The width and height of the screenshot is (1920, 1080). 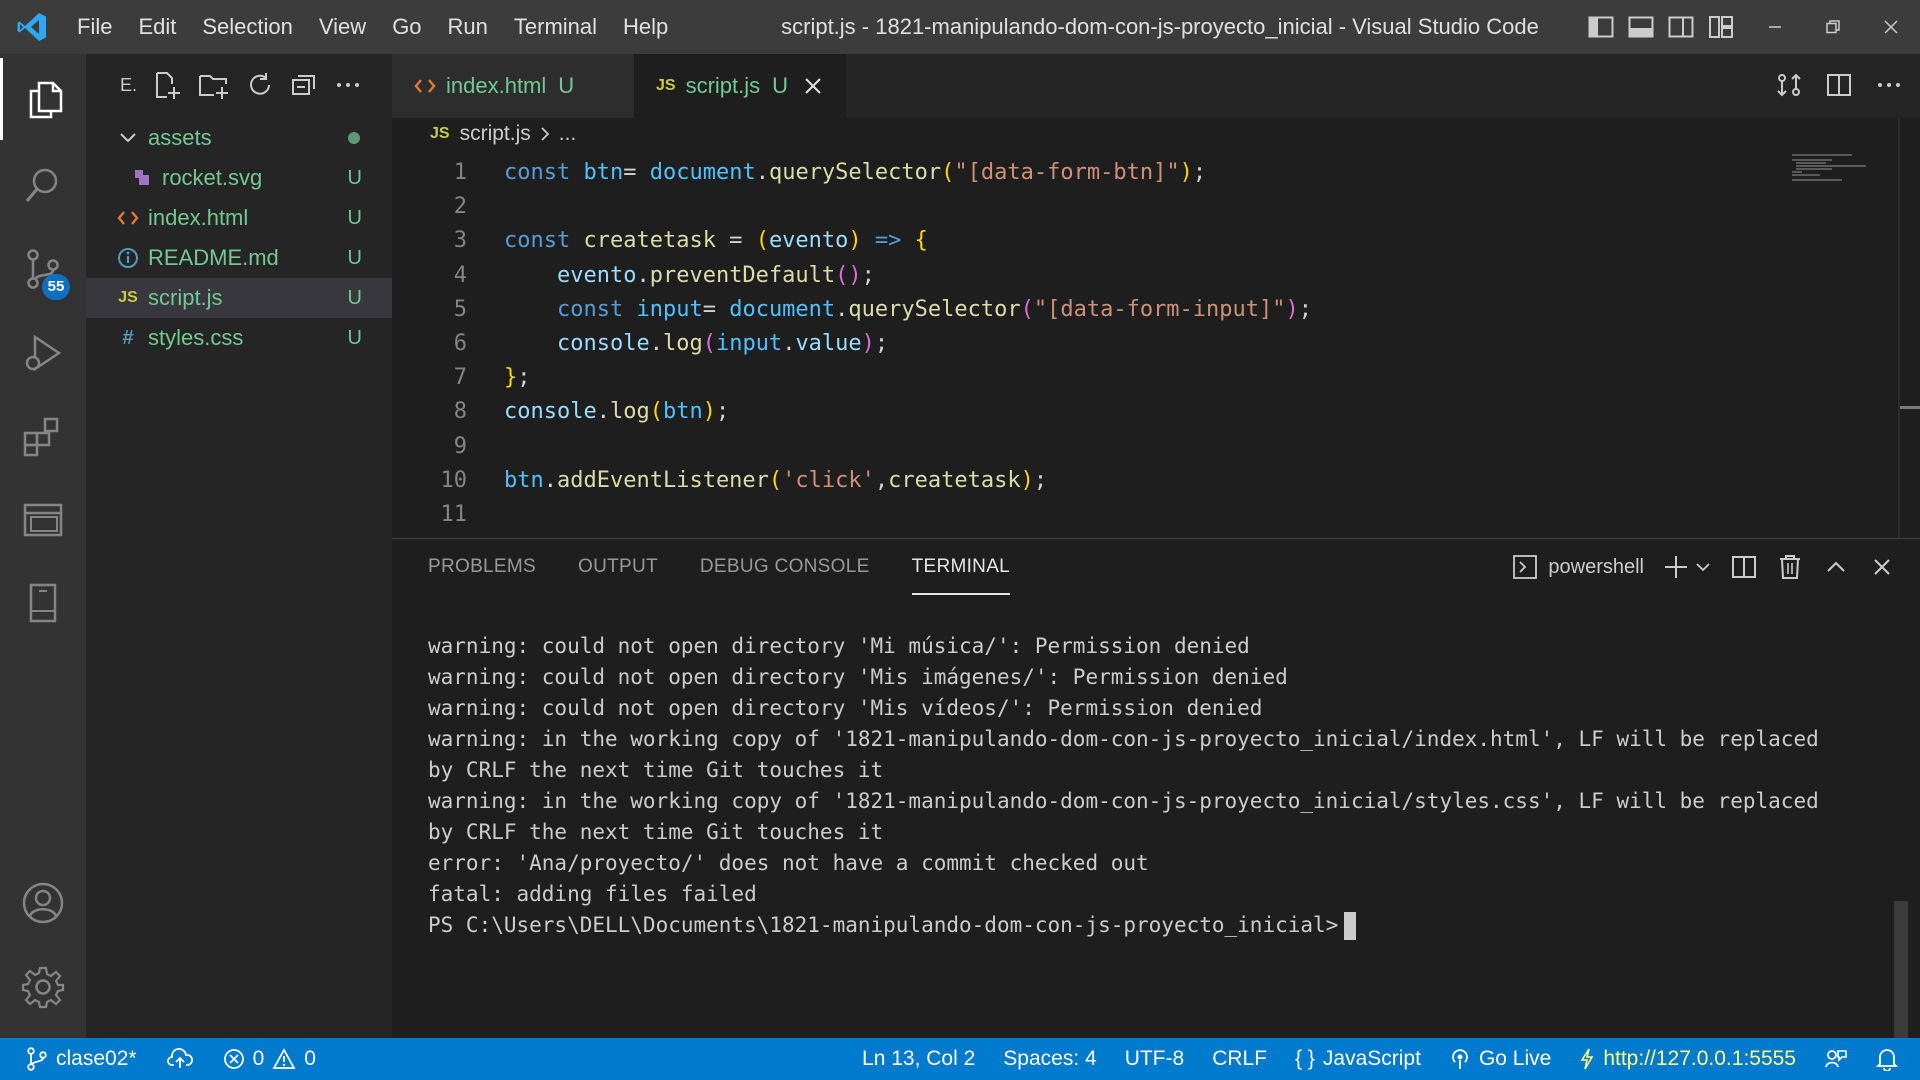 I want to click on accounts-icon, so click(x=43, y=903).